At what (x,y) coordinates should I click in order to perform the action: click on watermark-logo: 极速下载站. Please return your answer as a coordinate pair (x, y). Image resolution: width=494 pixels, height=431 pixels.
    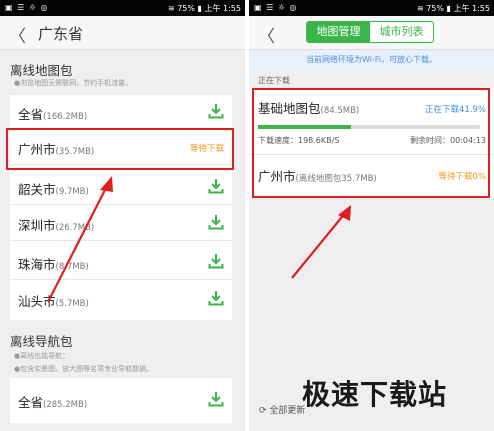
    Looking at the image, I should click on (375, 394).